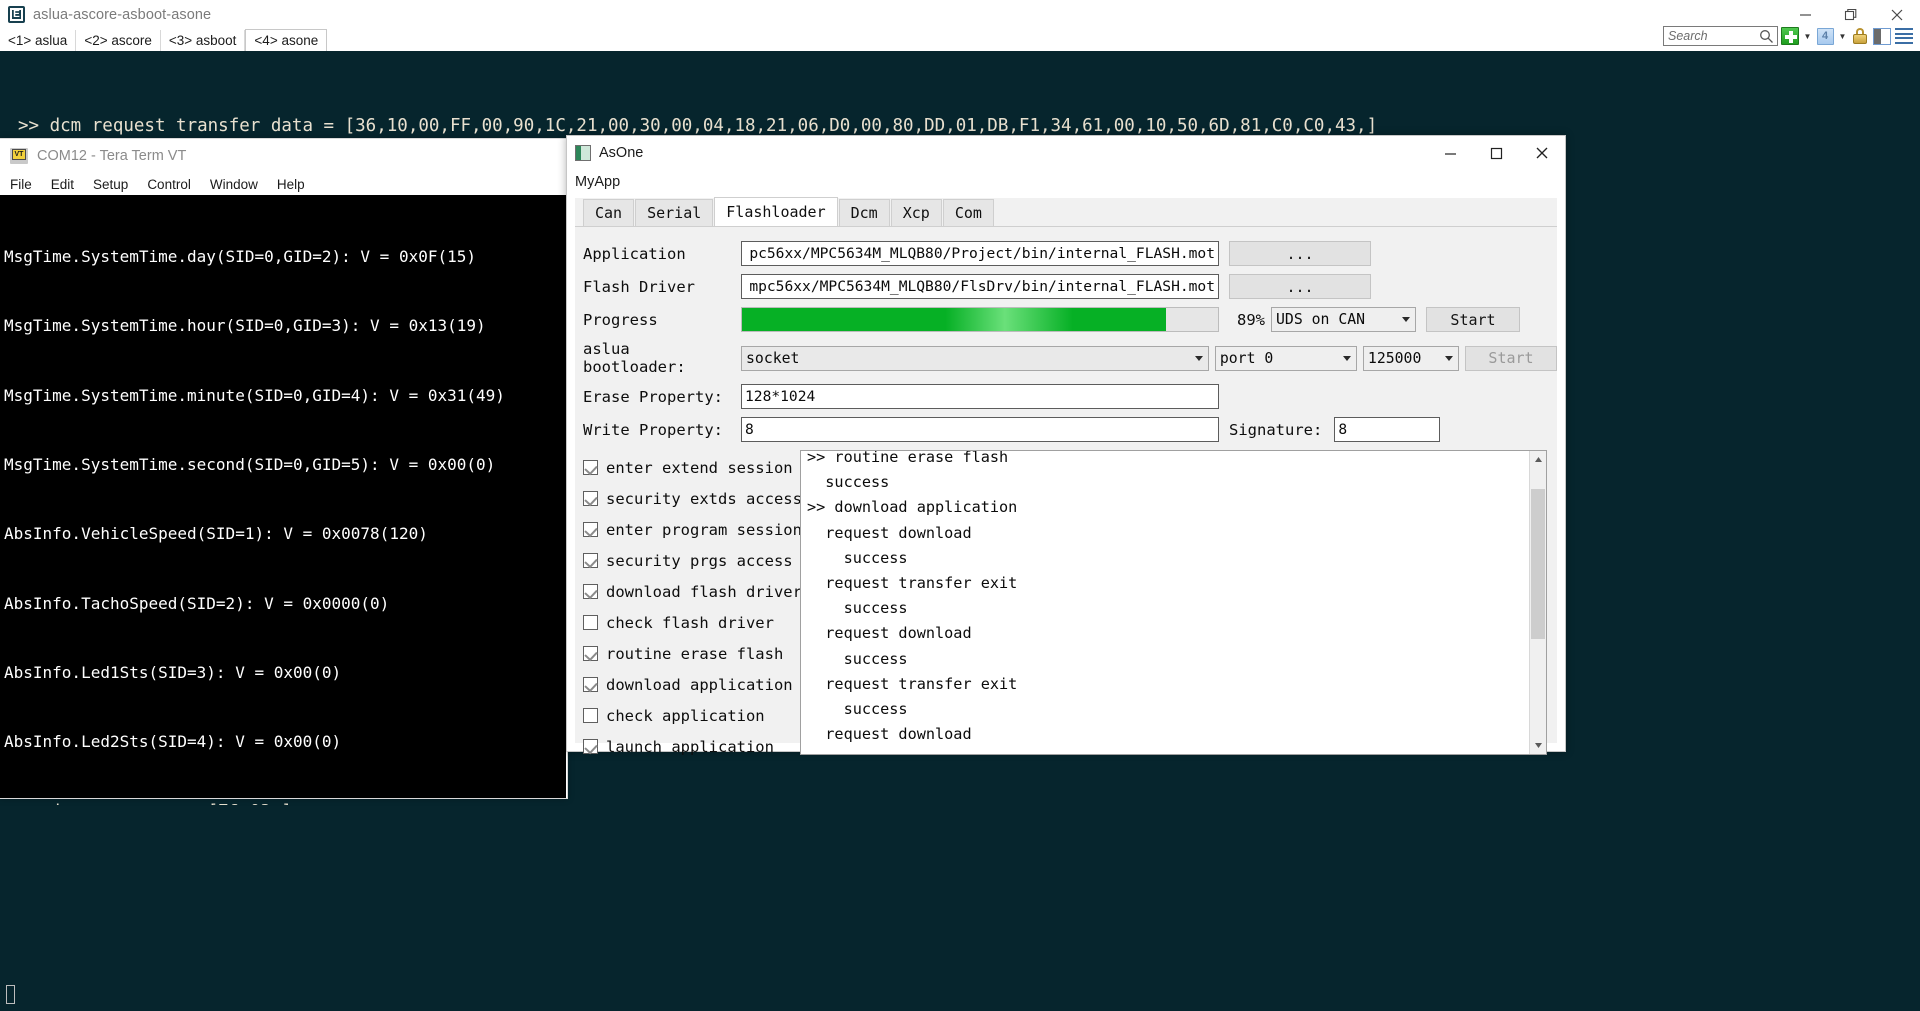 This screenshot has width=1920, height=1011. I want to click on asone-menubar: MyApp, so click(1066, 182).